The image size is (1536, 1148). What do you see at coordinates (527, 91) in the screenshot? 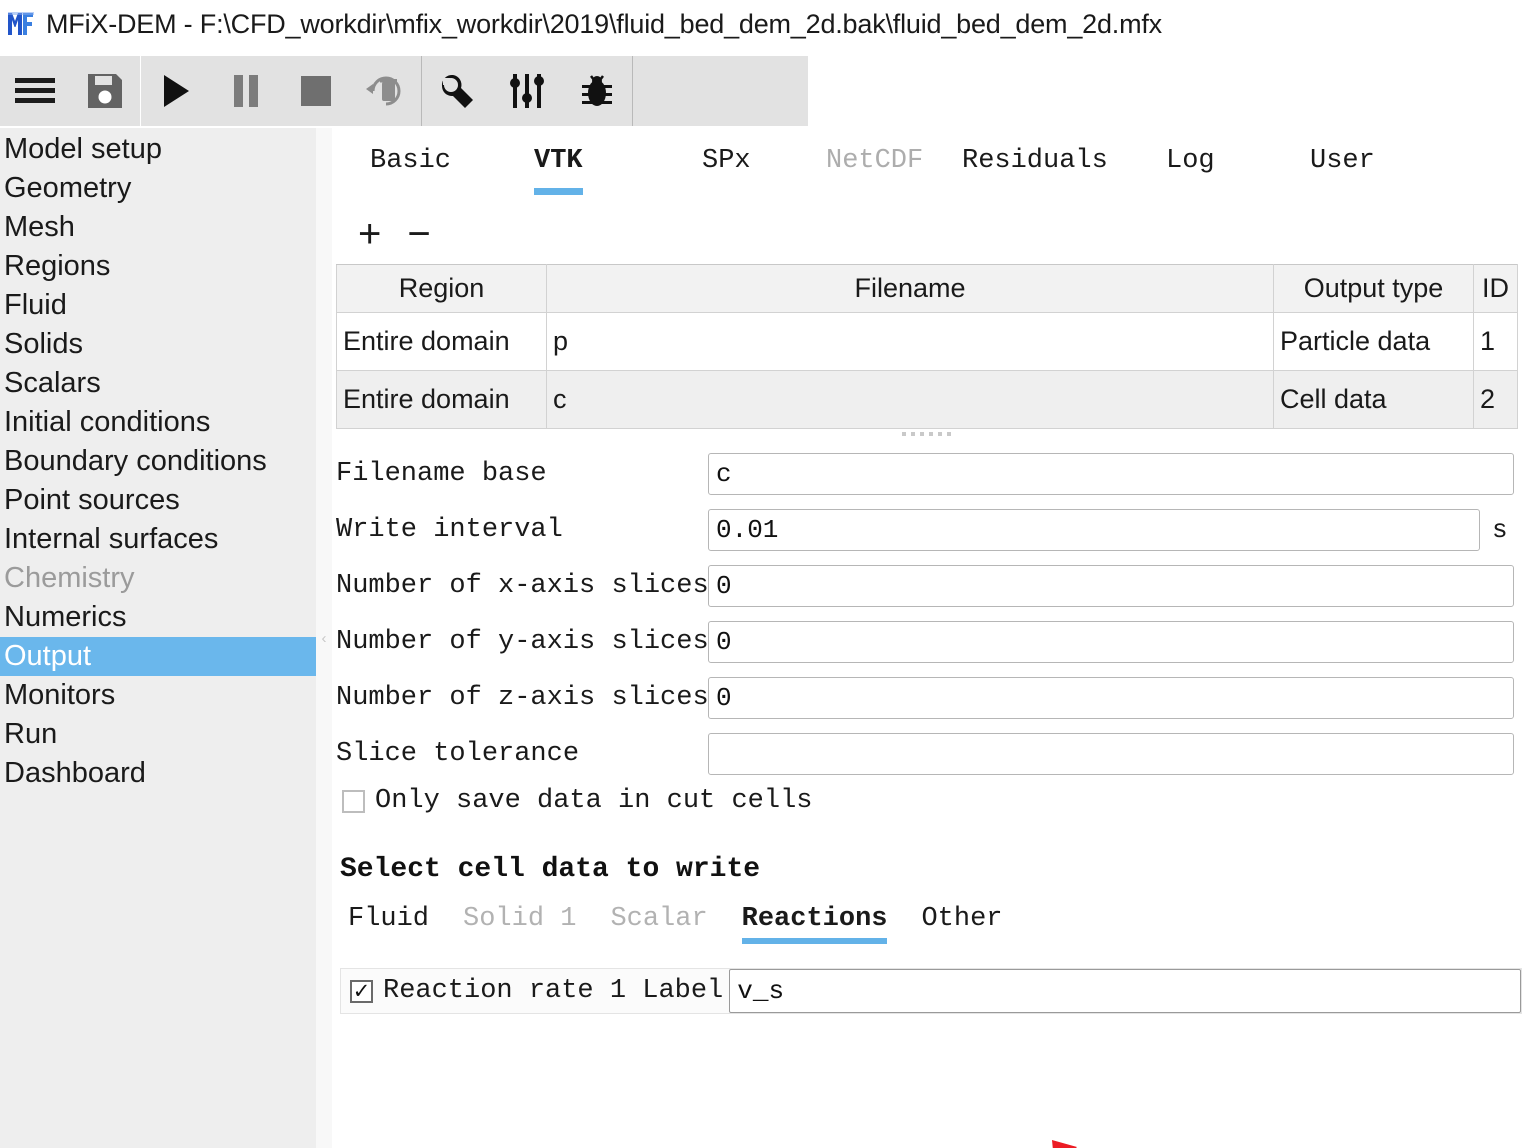
I see `sliders-icon` at bounding box center [527, 91].